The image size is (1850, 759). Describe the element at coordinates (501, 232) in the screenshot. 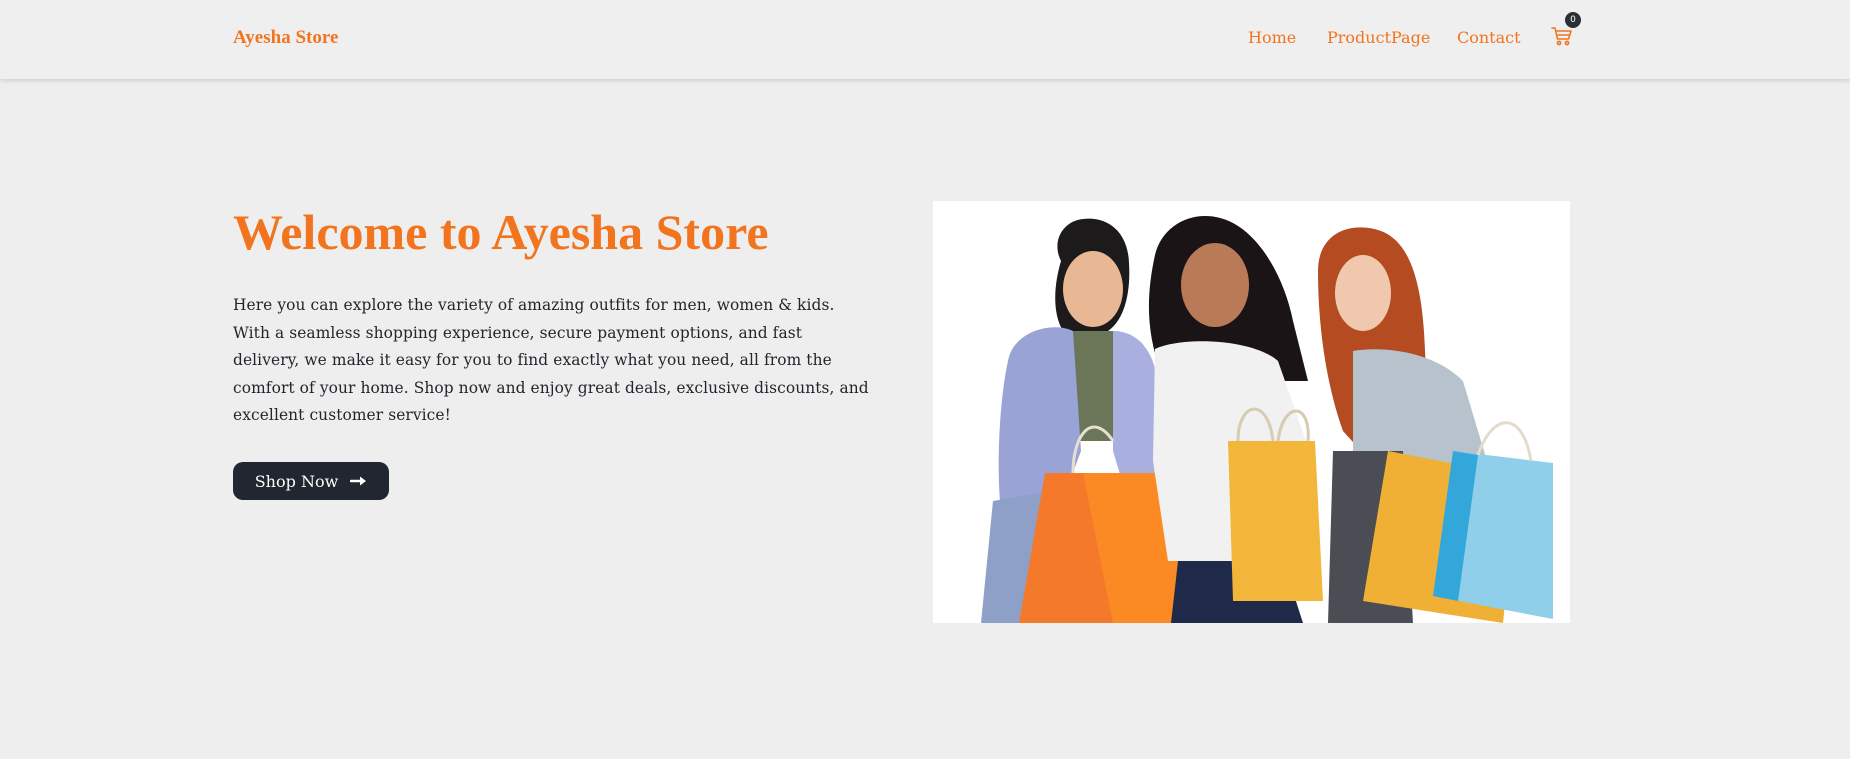

I see `hero-title: Welcome to Ayesha Store` at that location.